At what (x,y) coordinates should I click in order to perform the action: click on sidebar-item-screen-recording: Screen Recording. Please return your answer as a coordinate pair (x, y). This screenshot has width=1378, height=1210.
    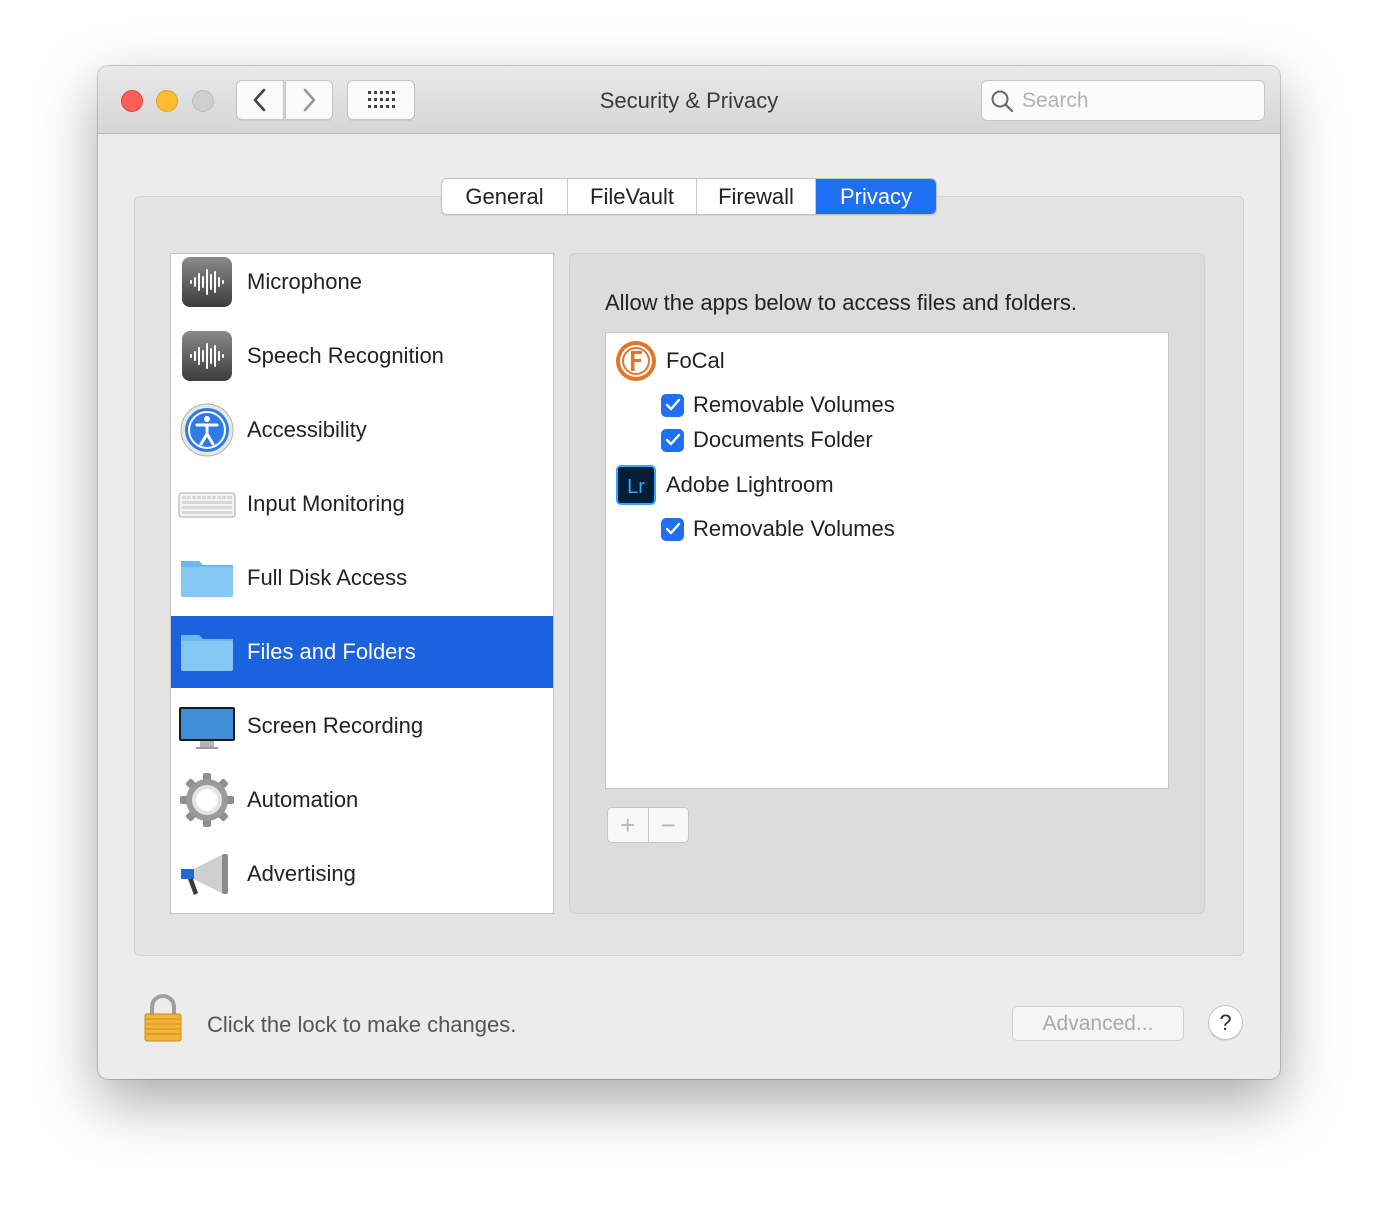
    Looking at the image, I should click on (362, 726).